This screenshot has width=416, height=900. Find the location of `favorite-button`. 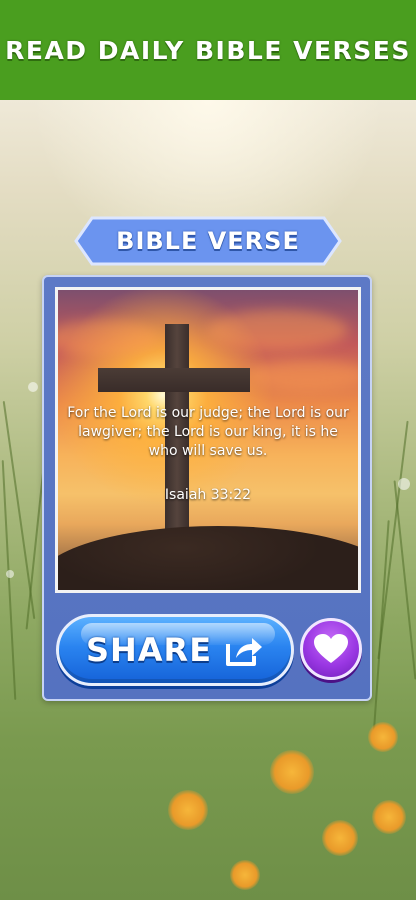

favorite-button is located at coordinates (331, 649).